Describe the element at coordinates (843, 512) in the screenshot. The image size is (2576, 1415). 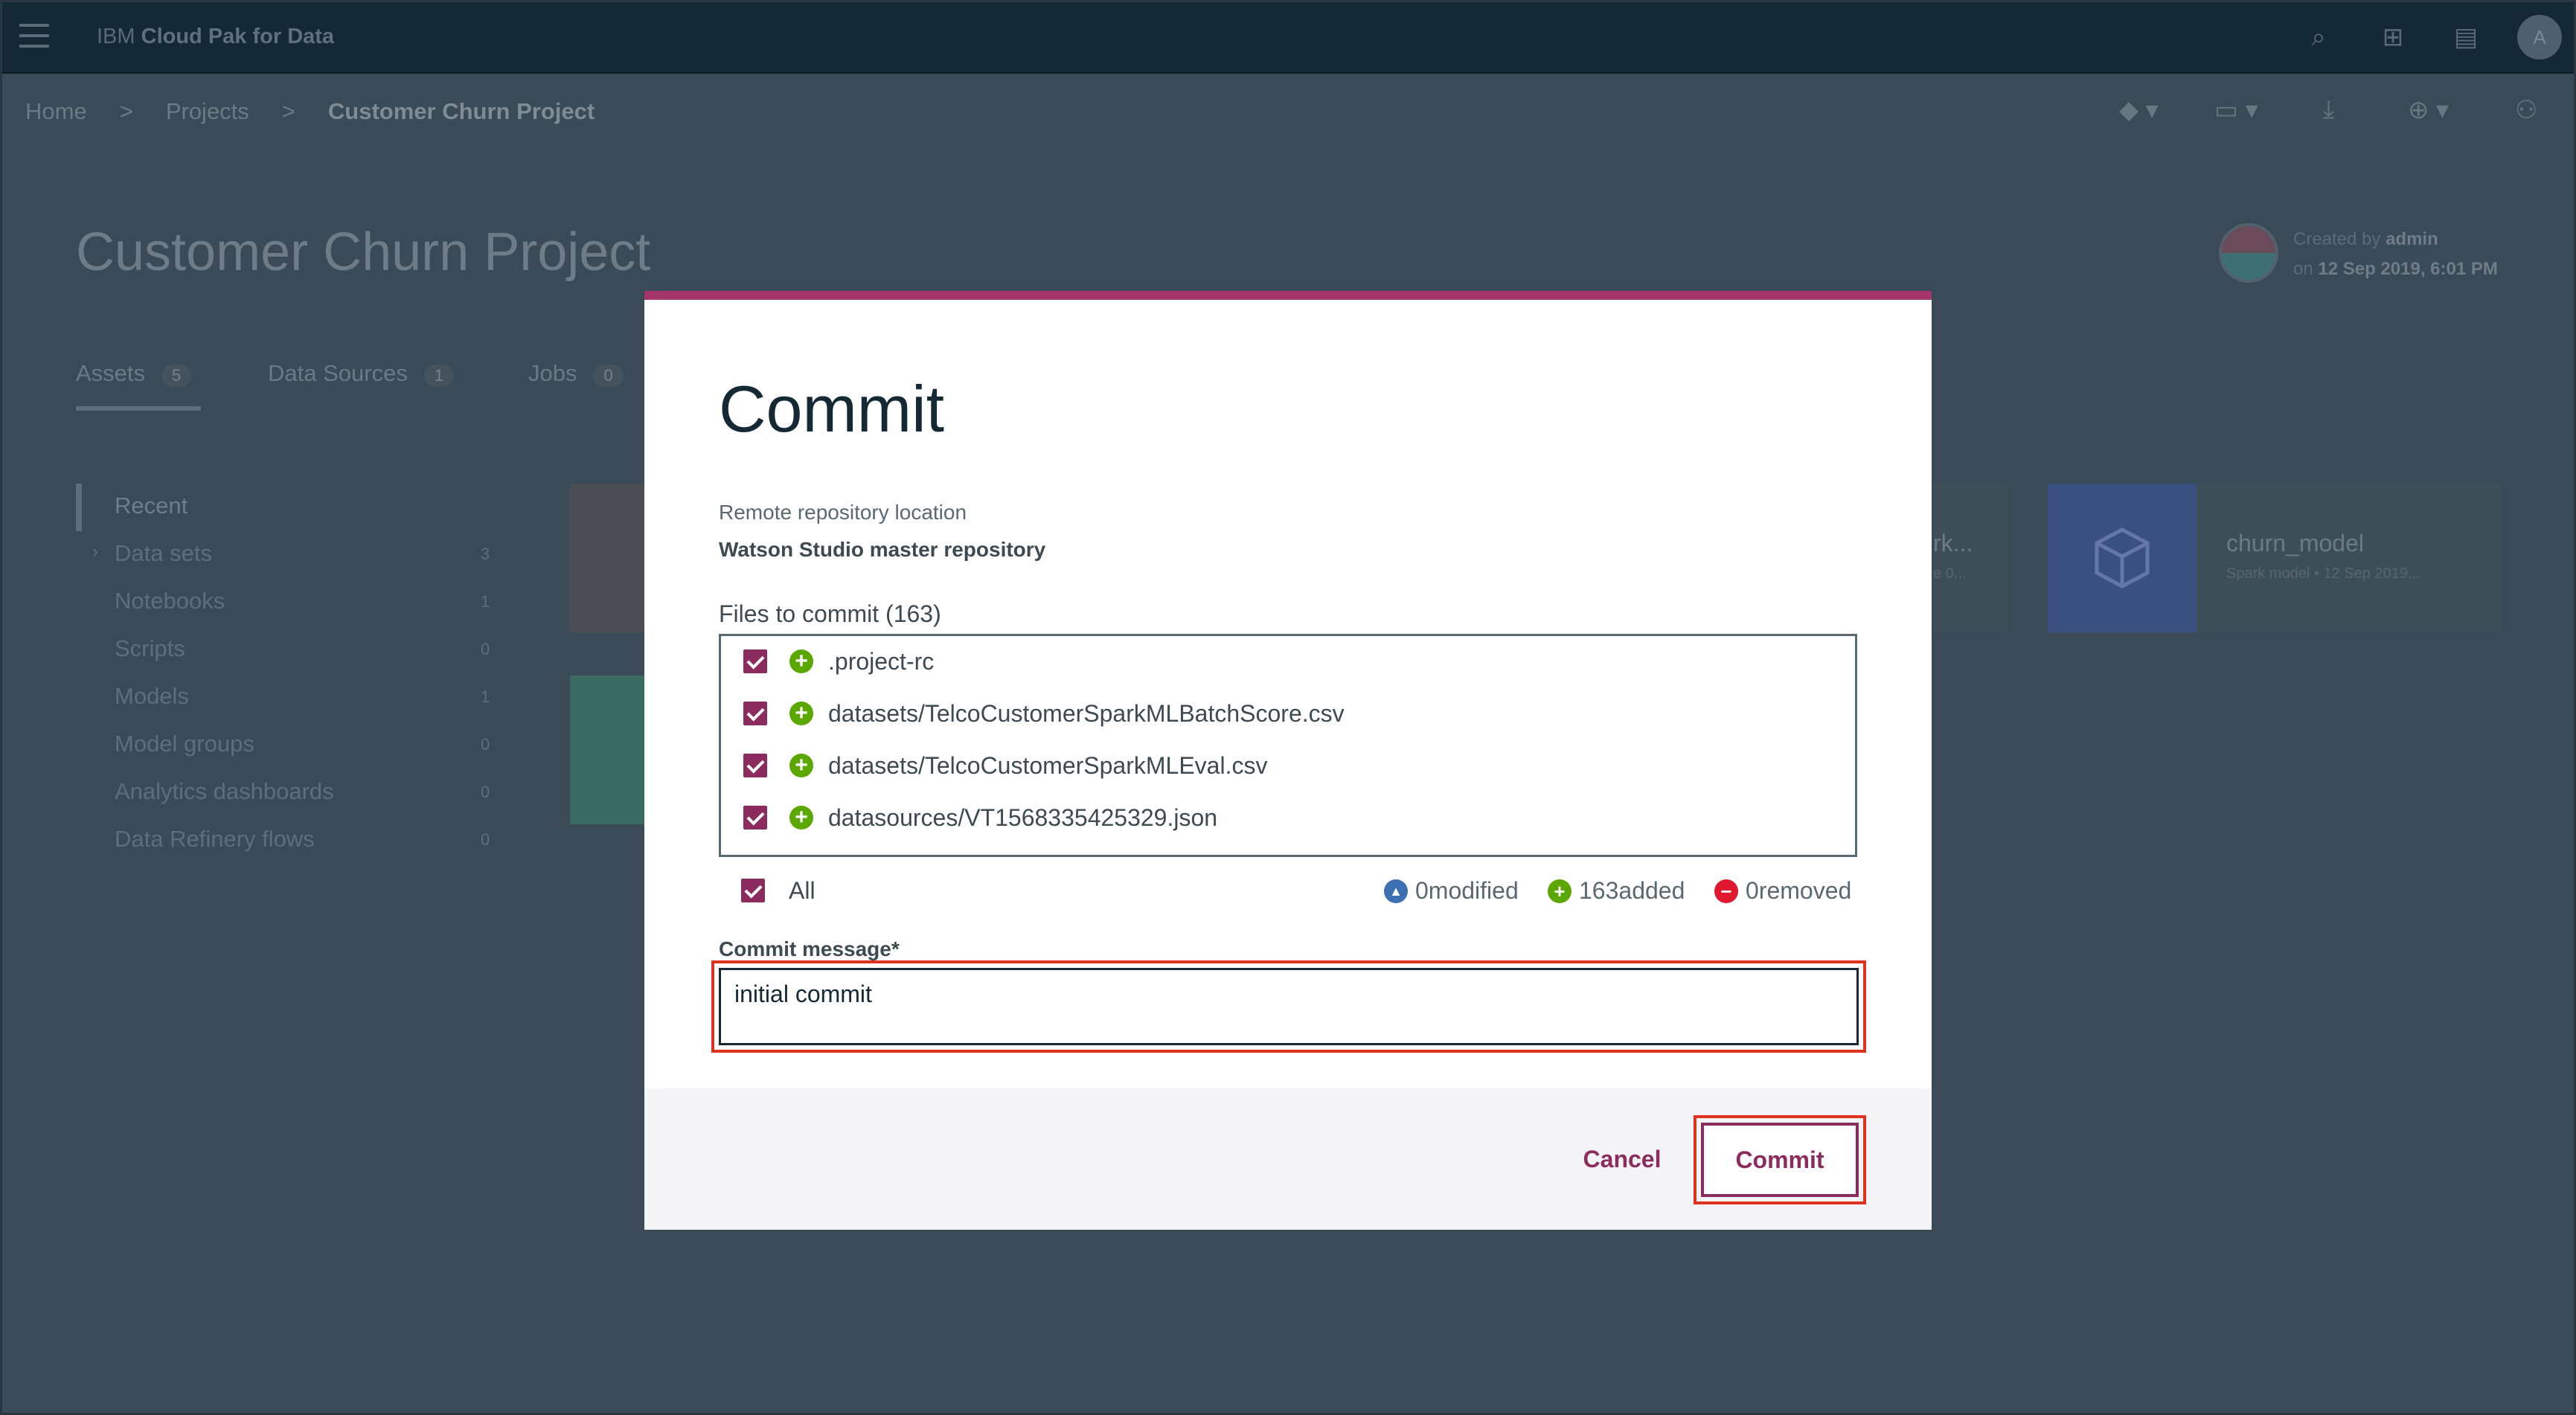
I see `repo-location-label: Remote repository location` at that location.